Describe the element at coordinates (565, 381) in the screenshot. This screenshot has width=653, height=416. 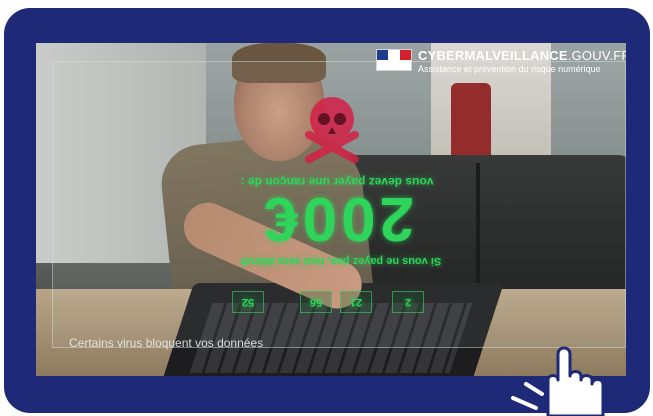
I see `pointer-hand-icon` at that location.